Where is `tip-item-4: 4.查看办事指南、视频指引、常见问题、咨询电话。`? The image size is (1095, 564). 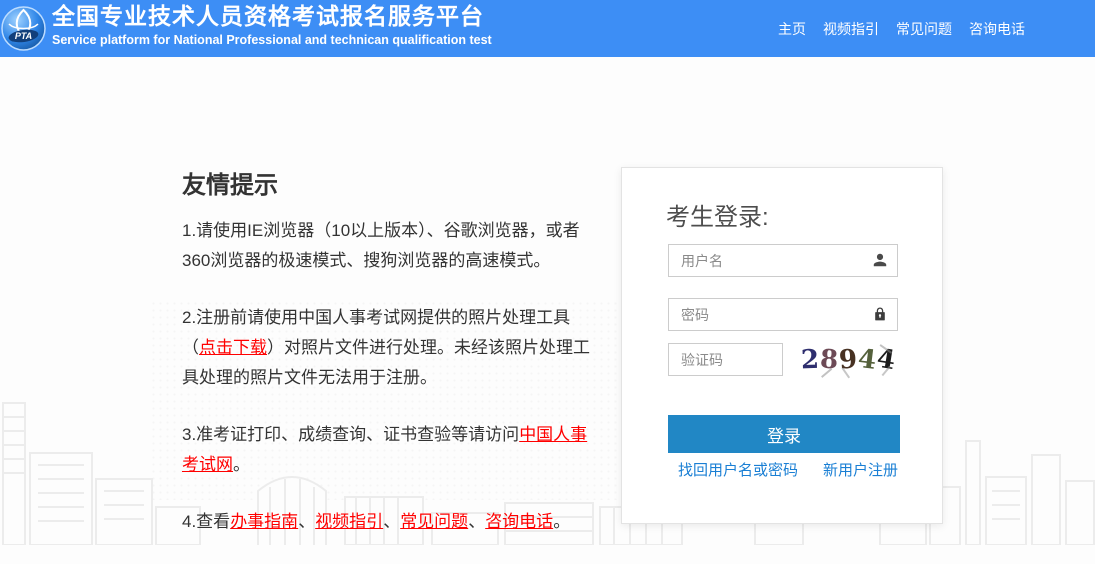 tip-item-4: 4.查看办事指南、视频指引、常见问题、咨询电话。 is located at coordinates (393, 522).